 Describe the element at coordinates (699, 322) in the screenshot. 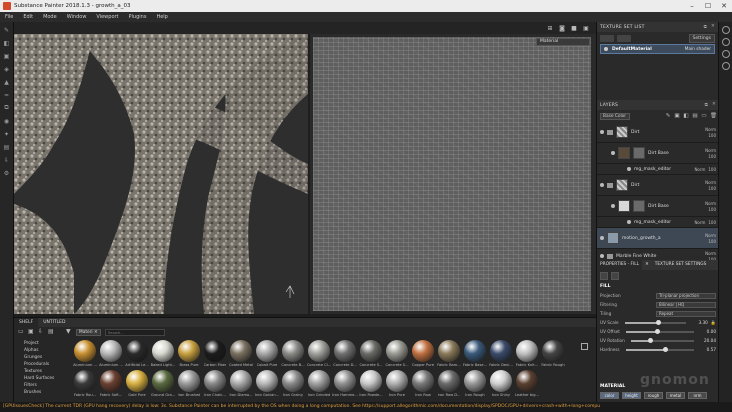

I see `uv-scale-value: 3.30` at that location.